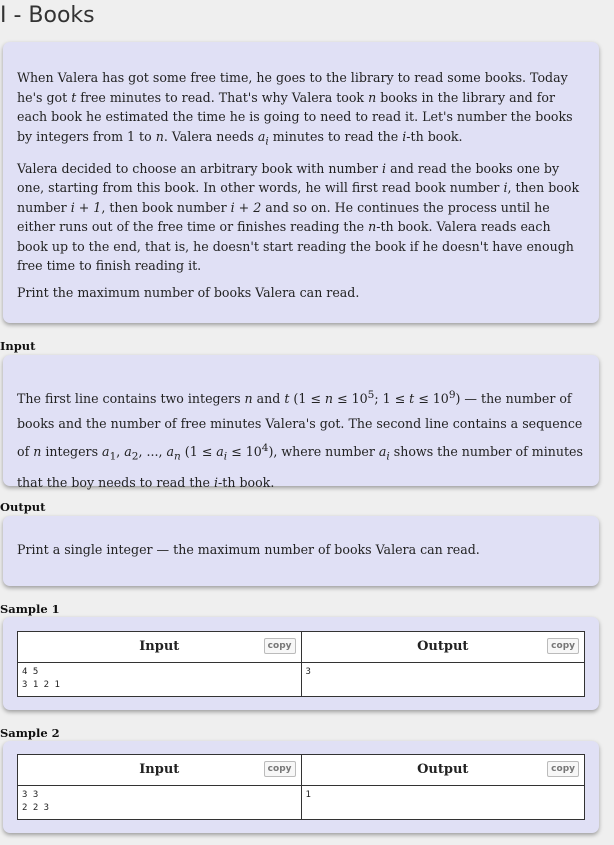  What do you see at coordinates (159, 679) in the screenshot?
I see `sample-1-input-value: 4 5 3 1 2 1` at bounding box center [159, 679].